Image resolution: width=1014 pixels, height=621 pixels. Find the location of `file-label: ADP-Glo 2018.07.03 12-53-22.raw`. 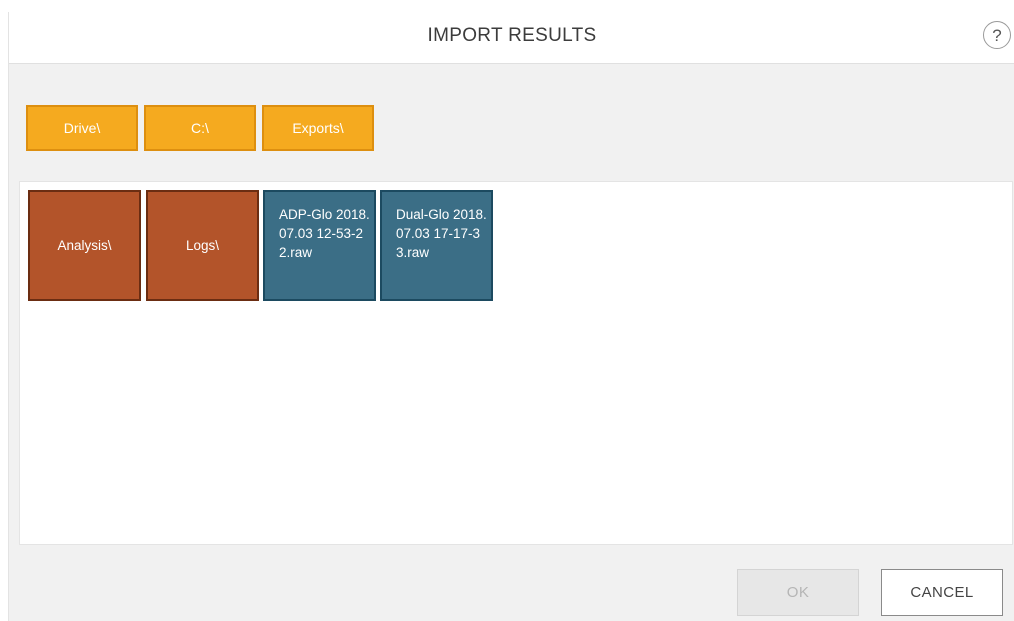

file-label: ADP-Glo 2018.07.03 12-53-22.raw is located at coordinates (324, 233).